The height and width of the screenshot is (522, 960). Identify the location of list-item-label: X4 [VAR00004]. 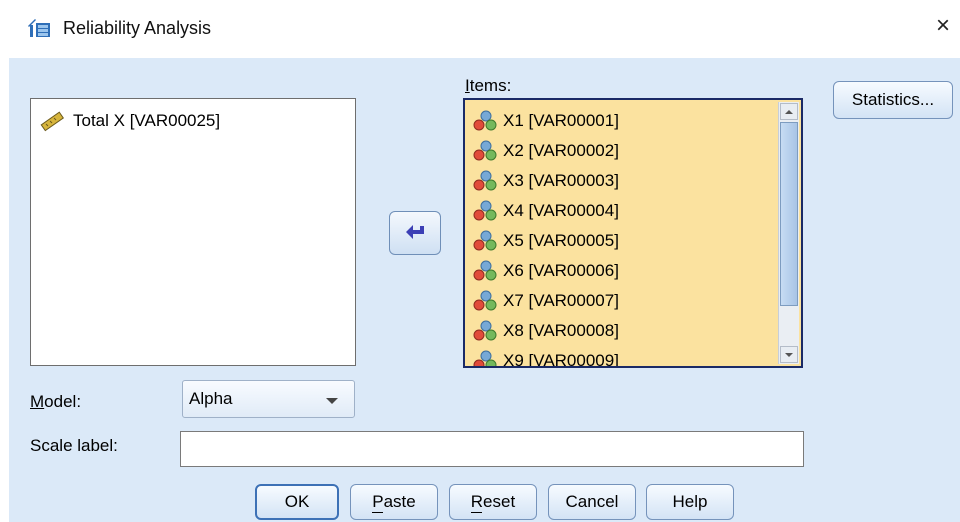
(561, 210).